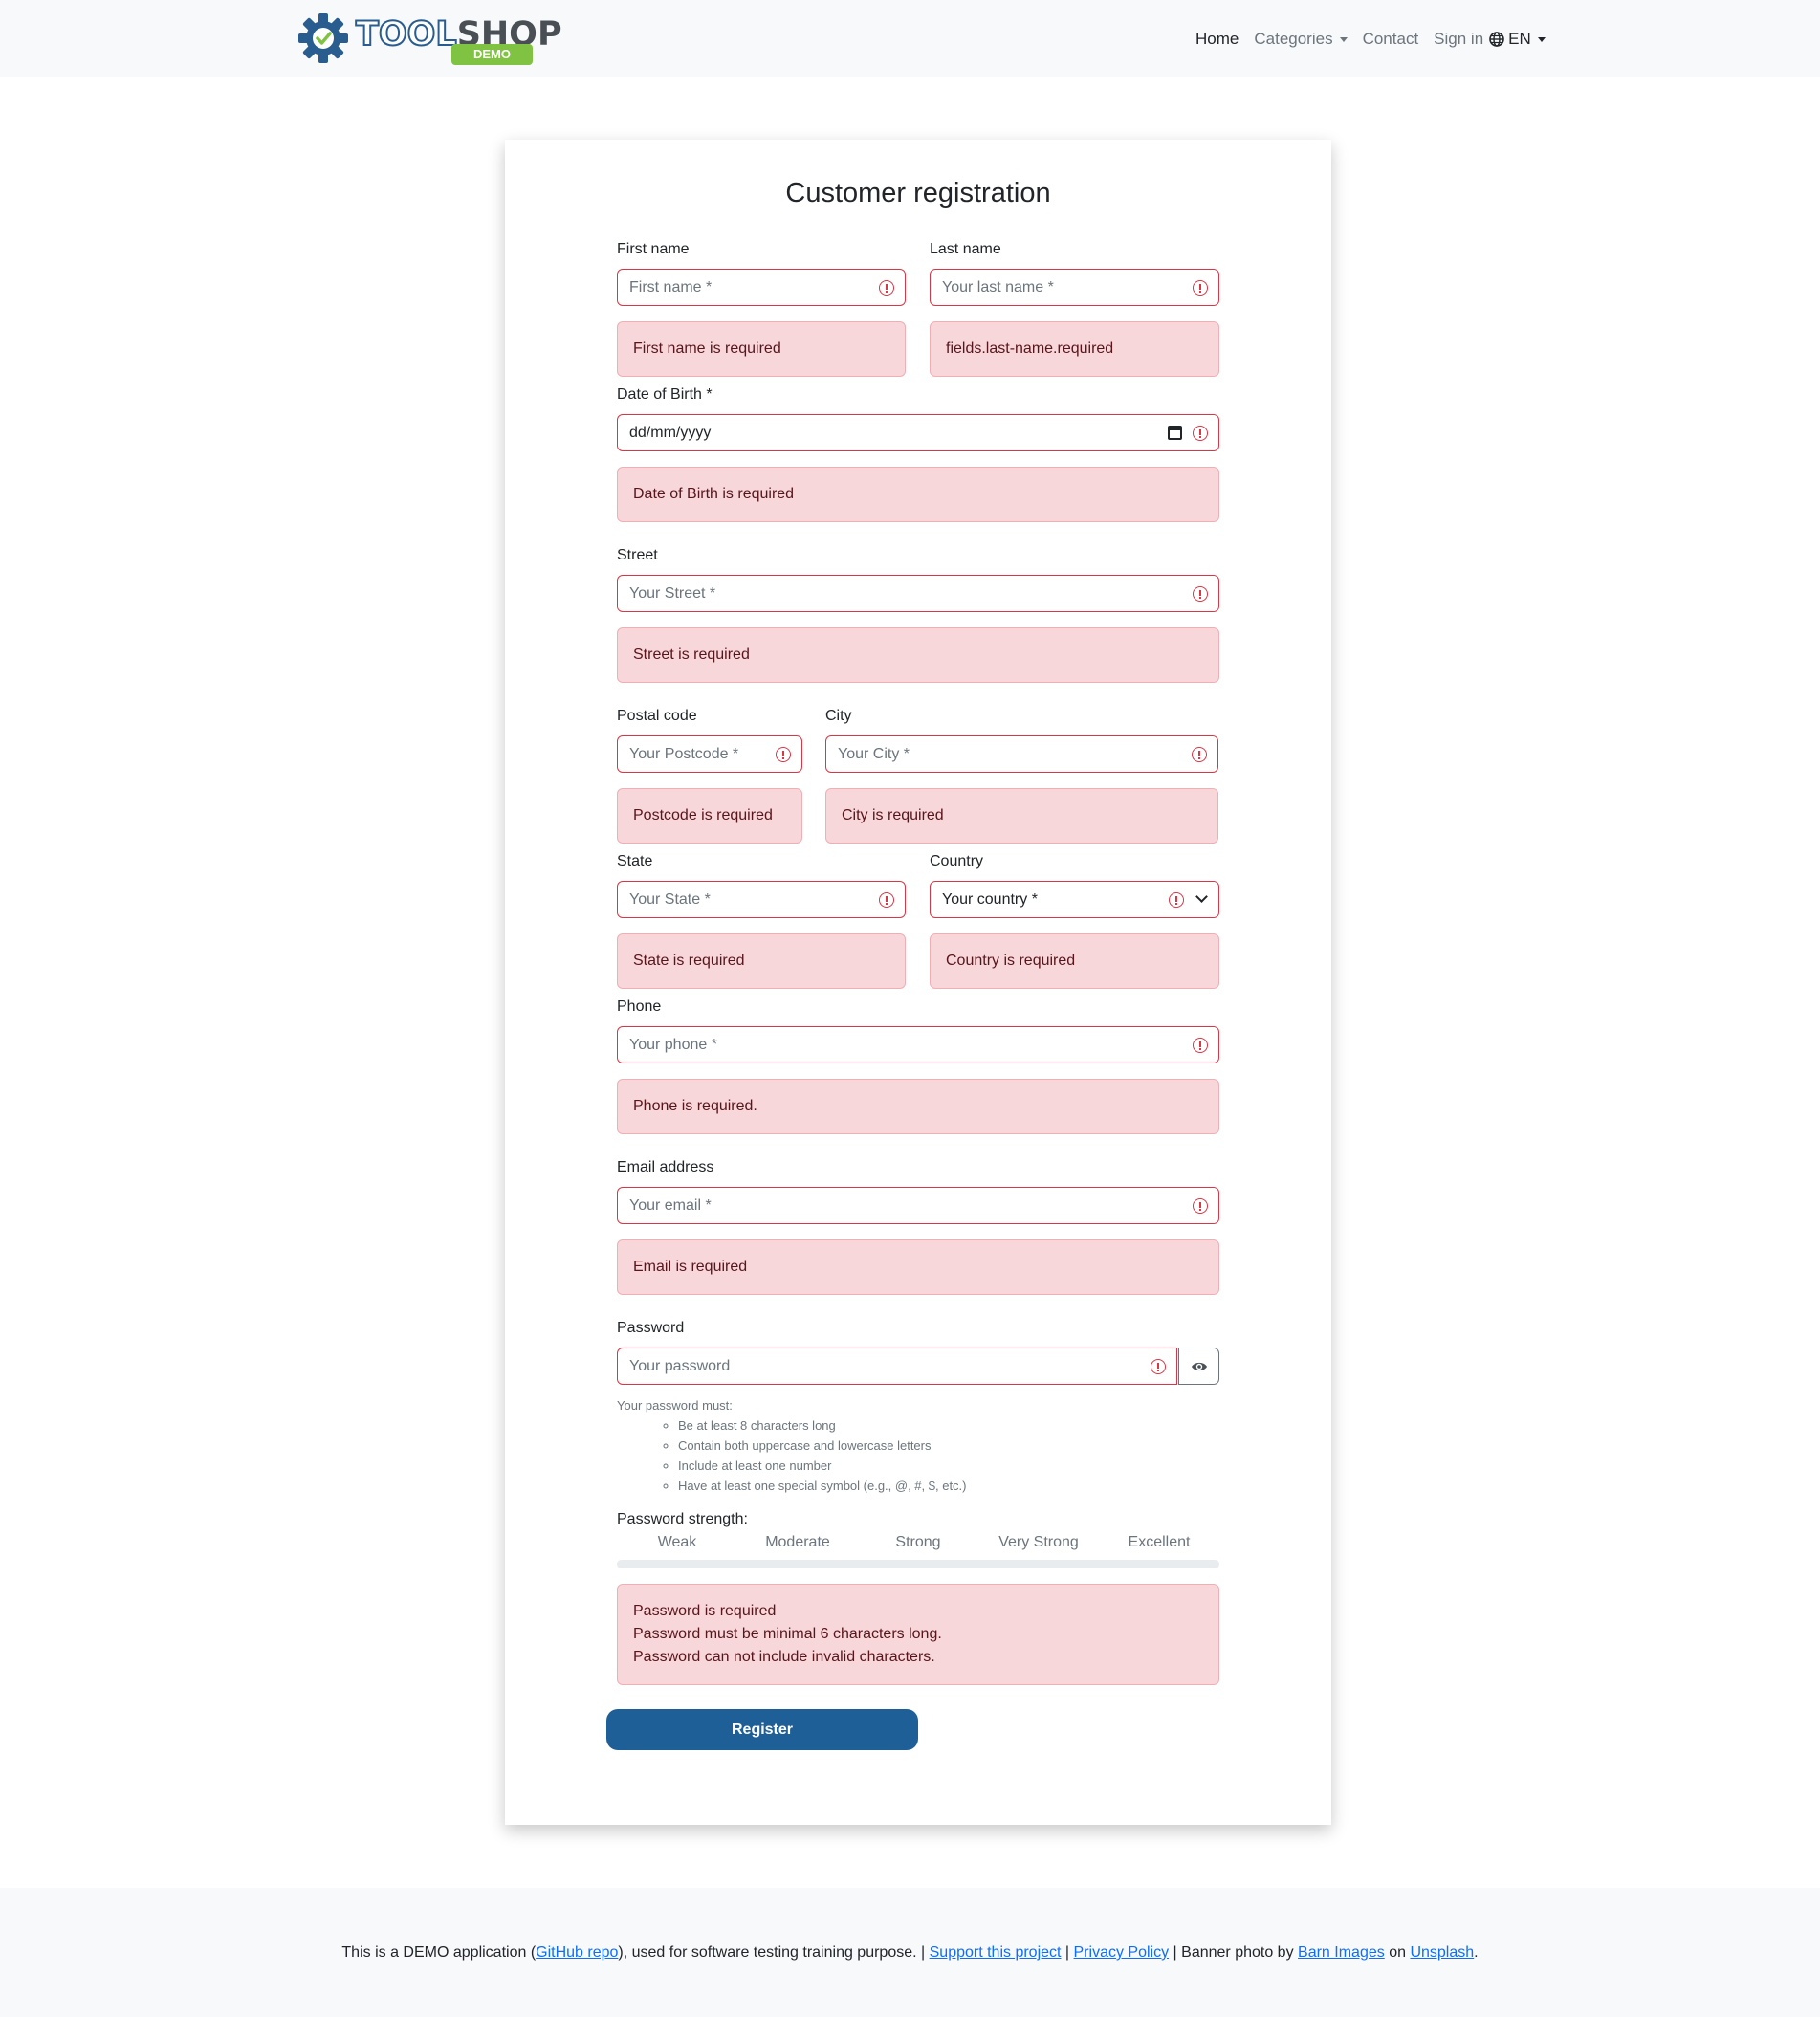 The image size is (1820, 2017). What do you see at coordinates (1458, 39) in the screenshot?
I see `nav-sign-in: Sign in` at bounding box center [1458, 39].